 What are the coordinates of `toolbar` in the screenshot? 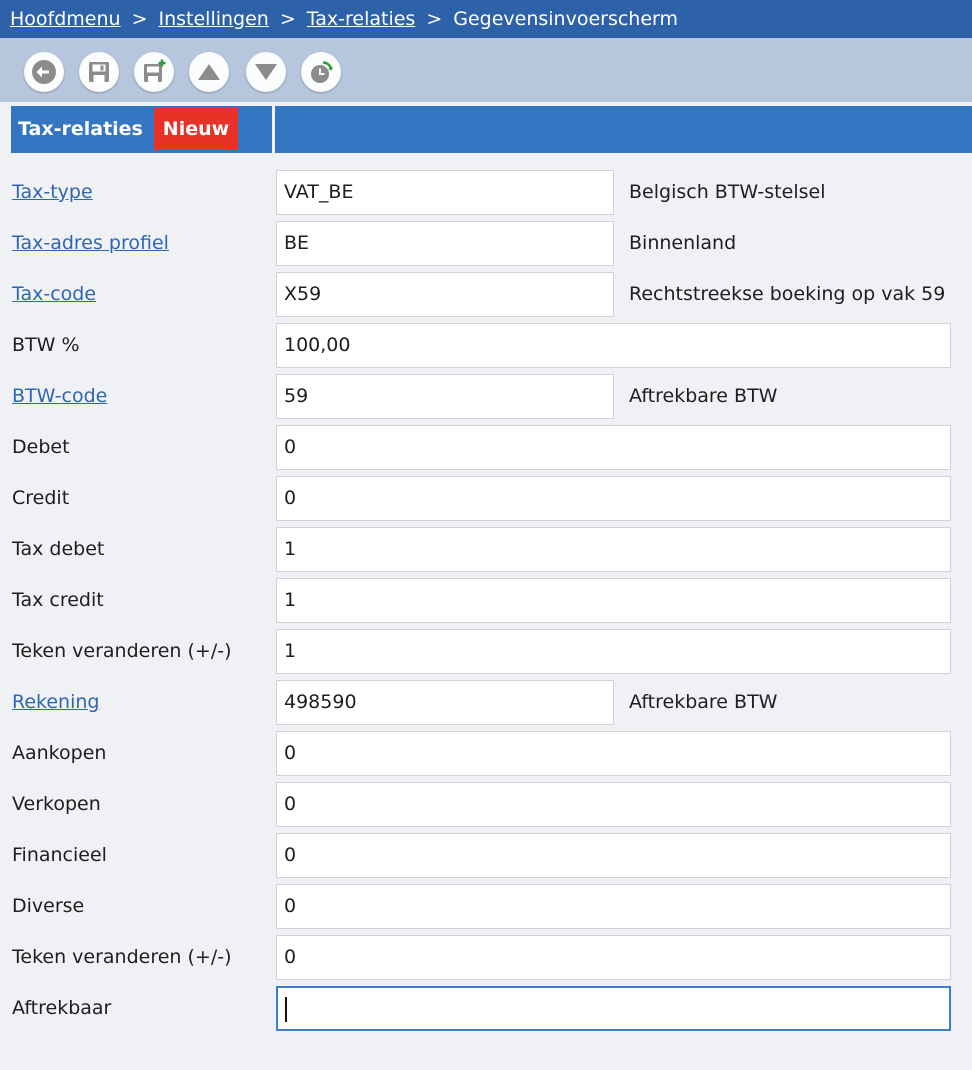 It's located at (486, 70).